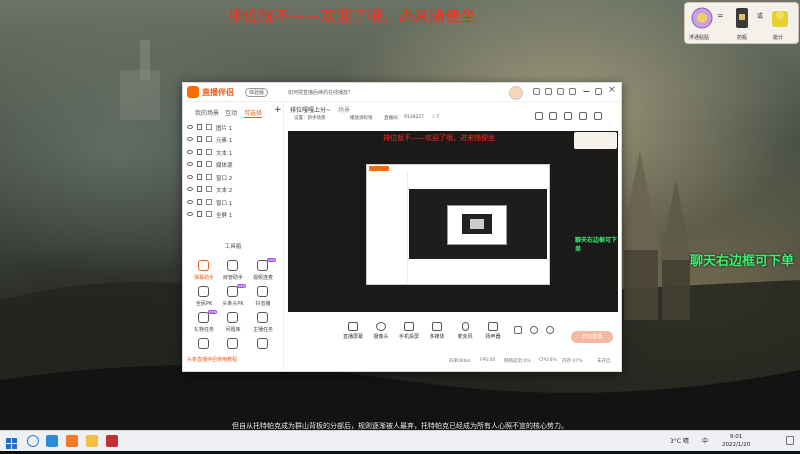 The image size is (800, 454). I want to click on source-item: 全屏 1, so click(234, 215).